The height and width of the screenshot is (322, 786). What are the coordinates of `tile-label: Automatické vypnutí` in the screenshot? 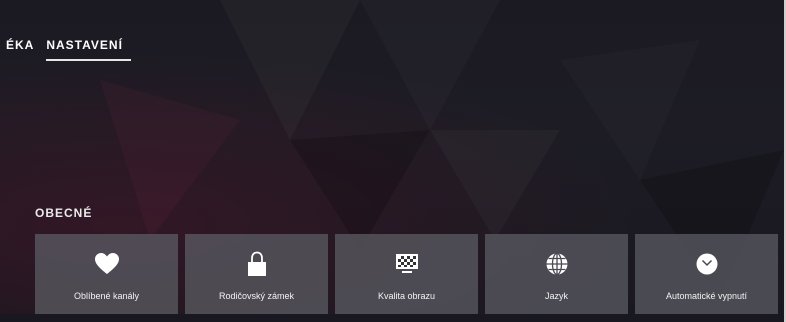 It's located at (706, 296).